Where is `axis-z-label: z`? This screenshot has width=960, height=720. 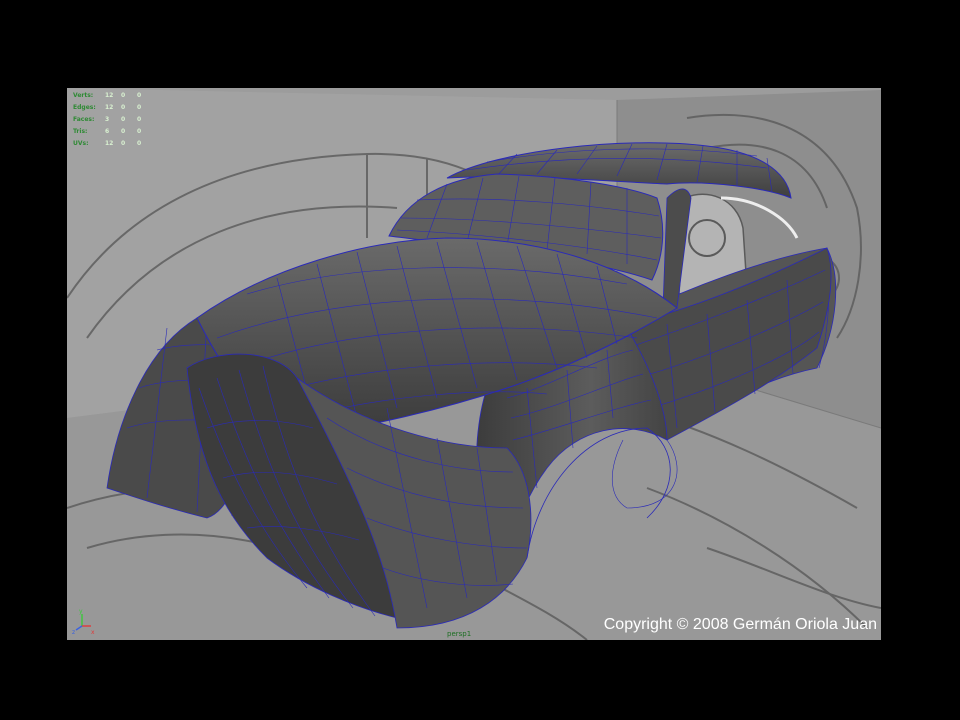
axis-z-label: z is located at coordinates (73, 631).